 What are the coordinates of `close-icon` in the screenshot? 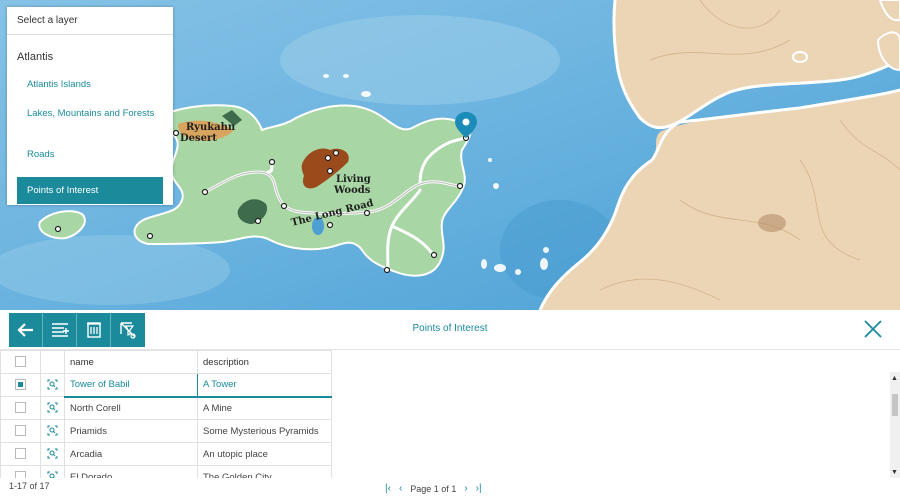 It's located at (873, 329).